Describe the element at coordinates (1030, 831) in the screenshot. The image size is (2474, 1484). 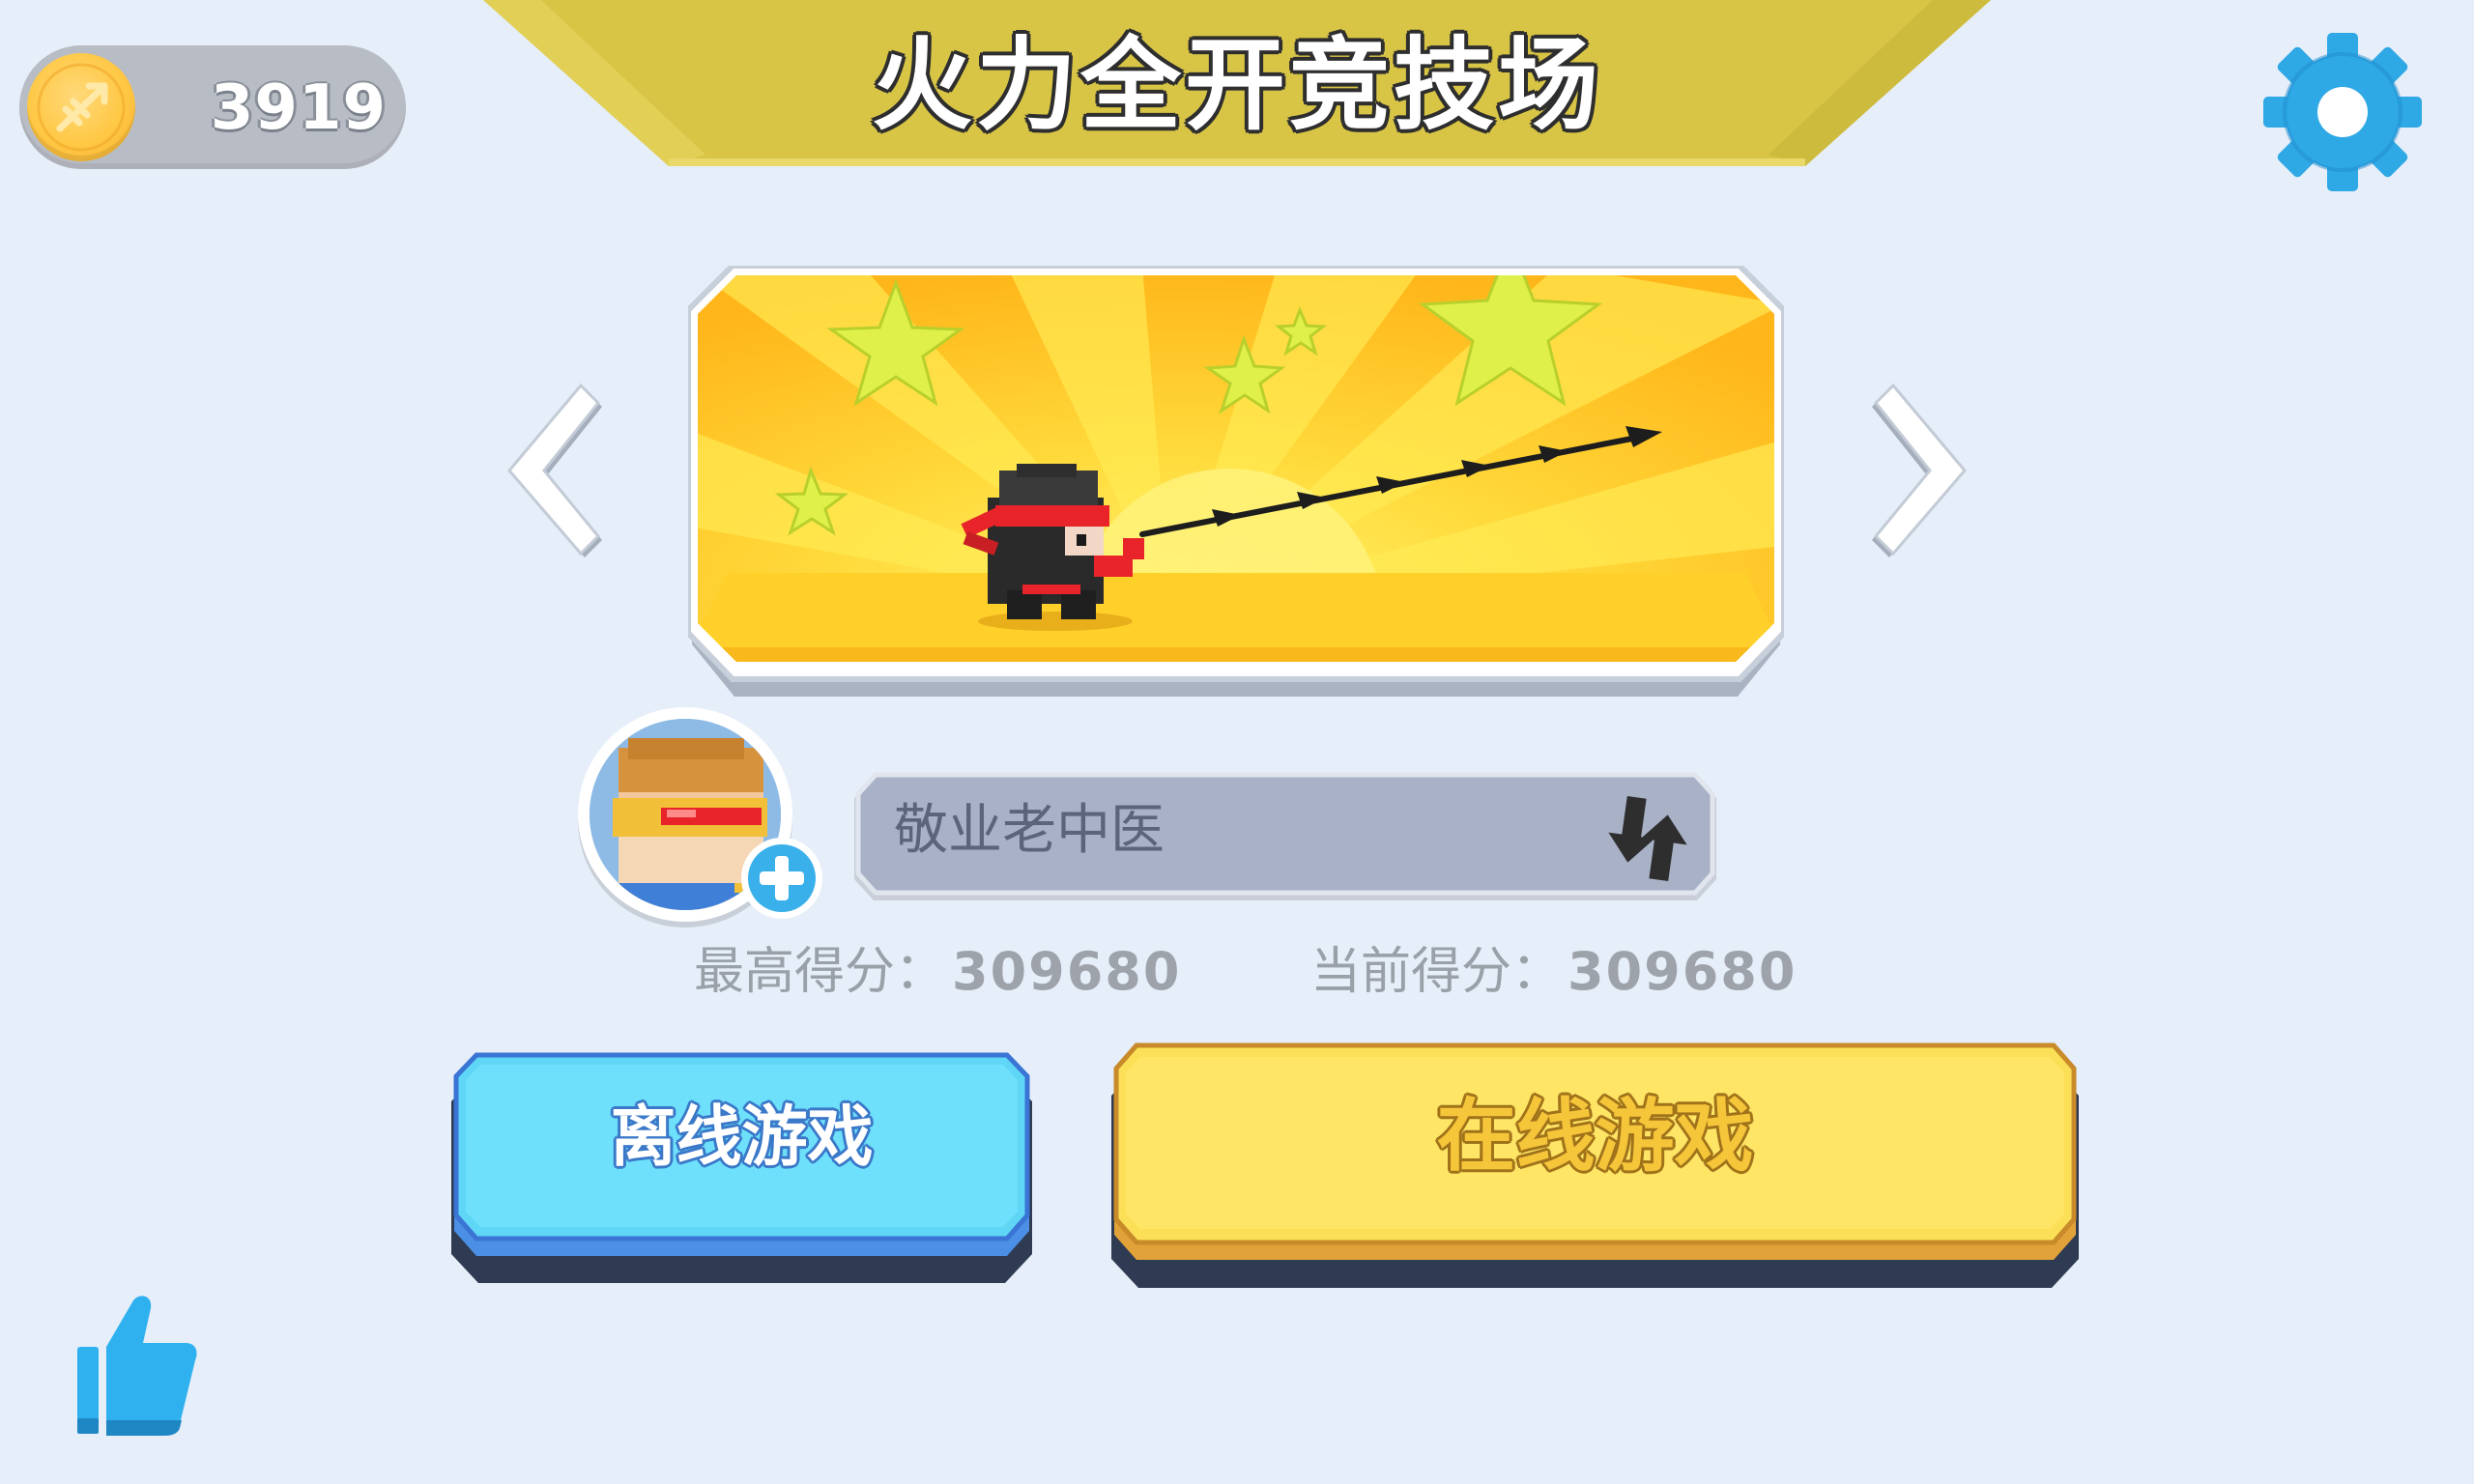
I see `player-name: 敬业老中医` at that location.